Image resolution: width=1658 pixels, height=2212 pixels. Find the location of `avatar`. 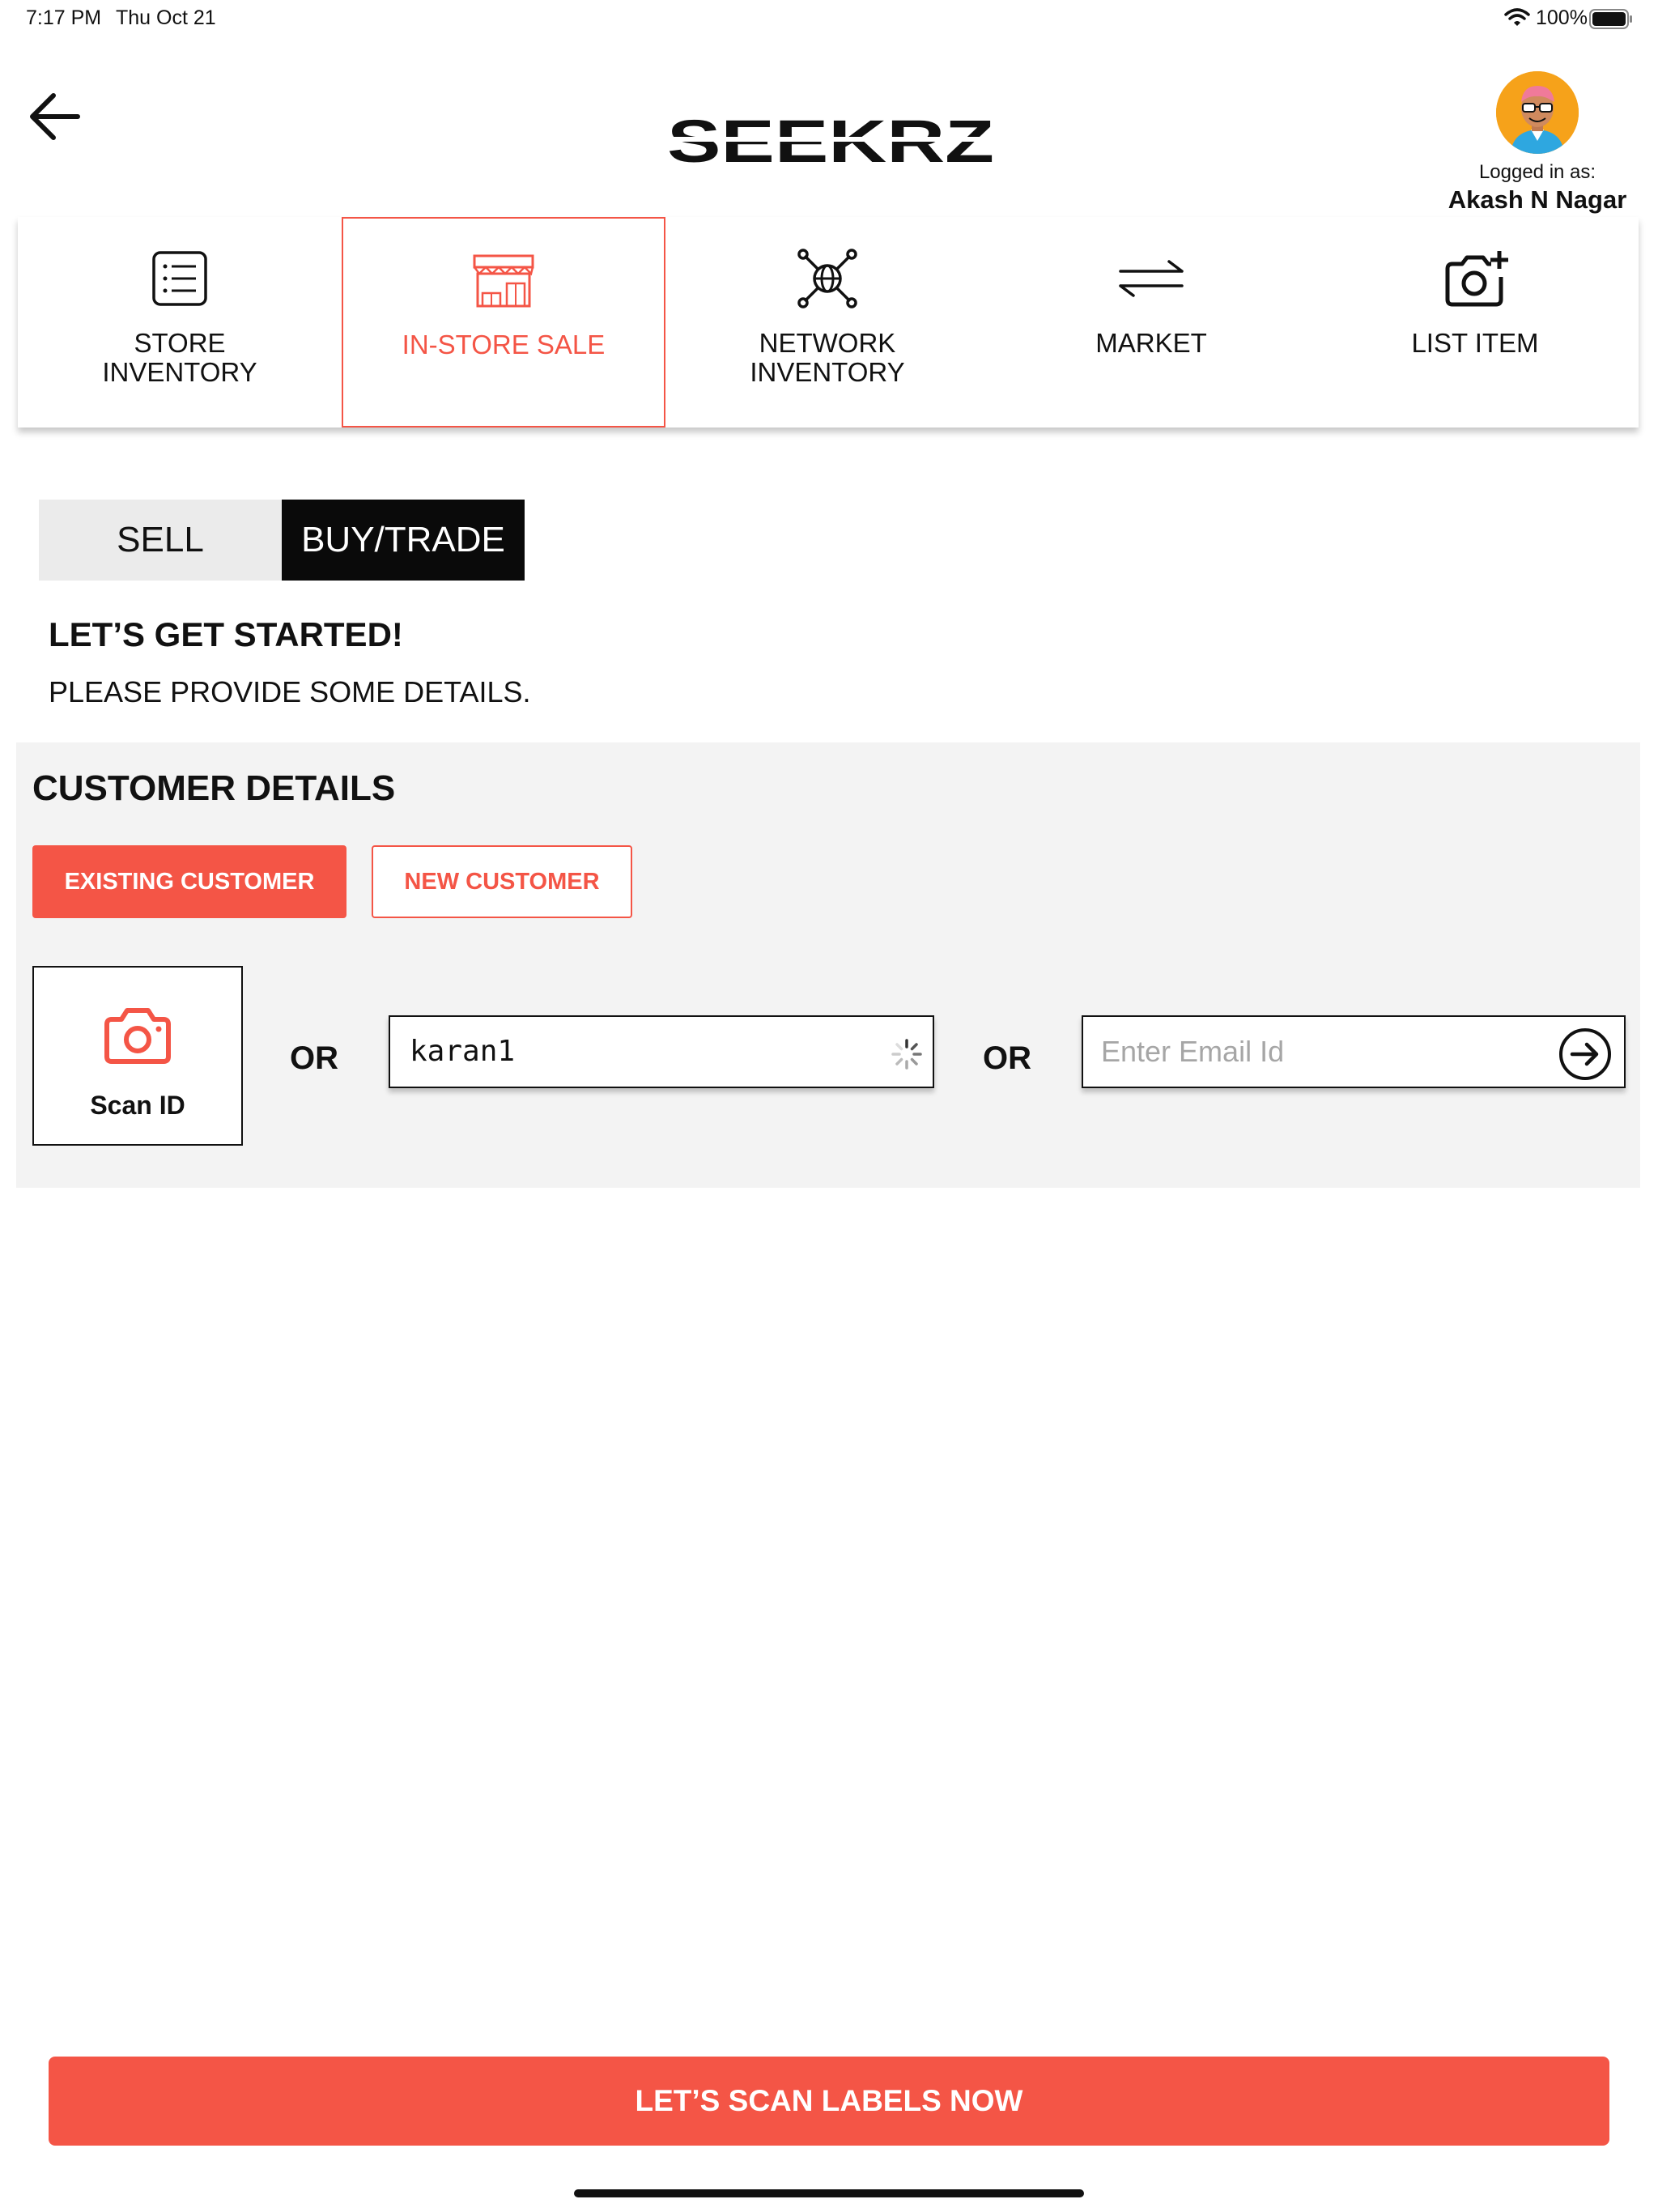

avatar is located at coordinates (1537, 113).